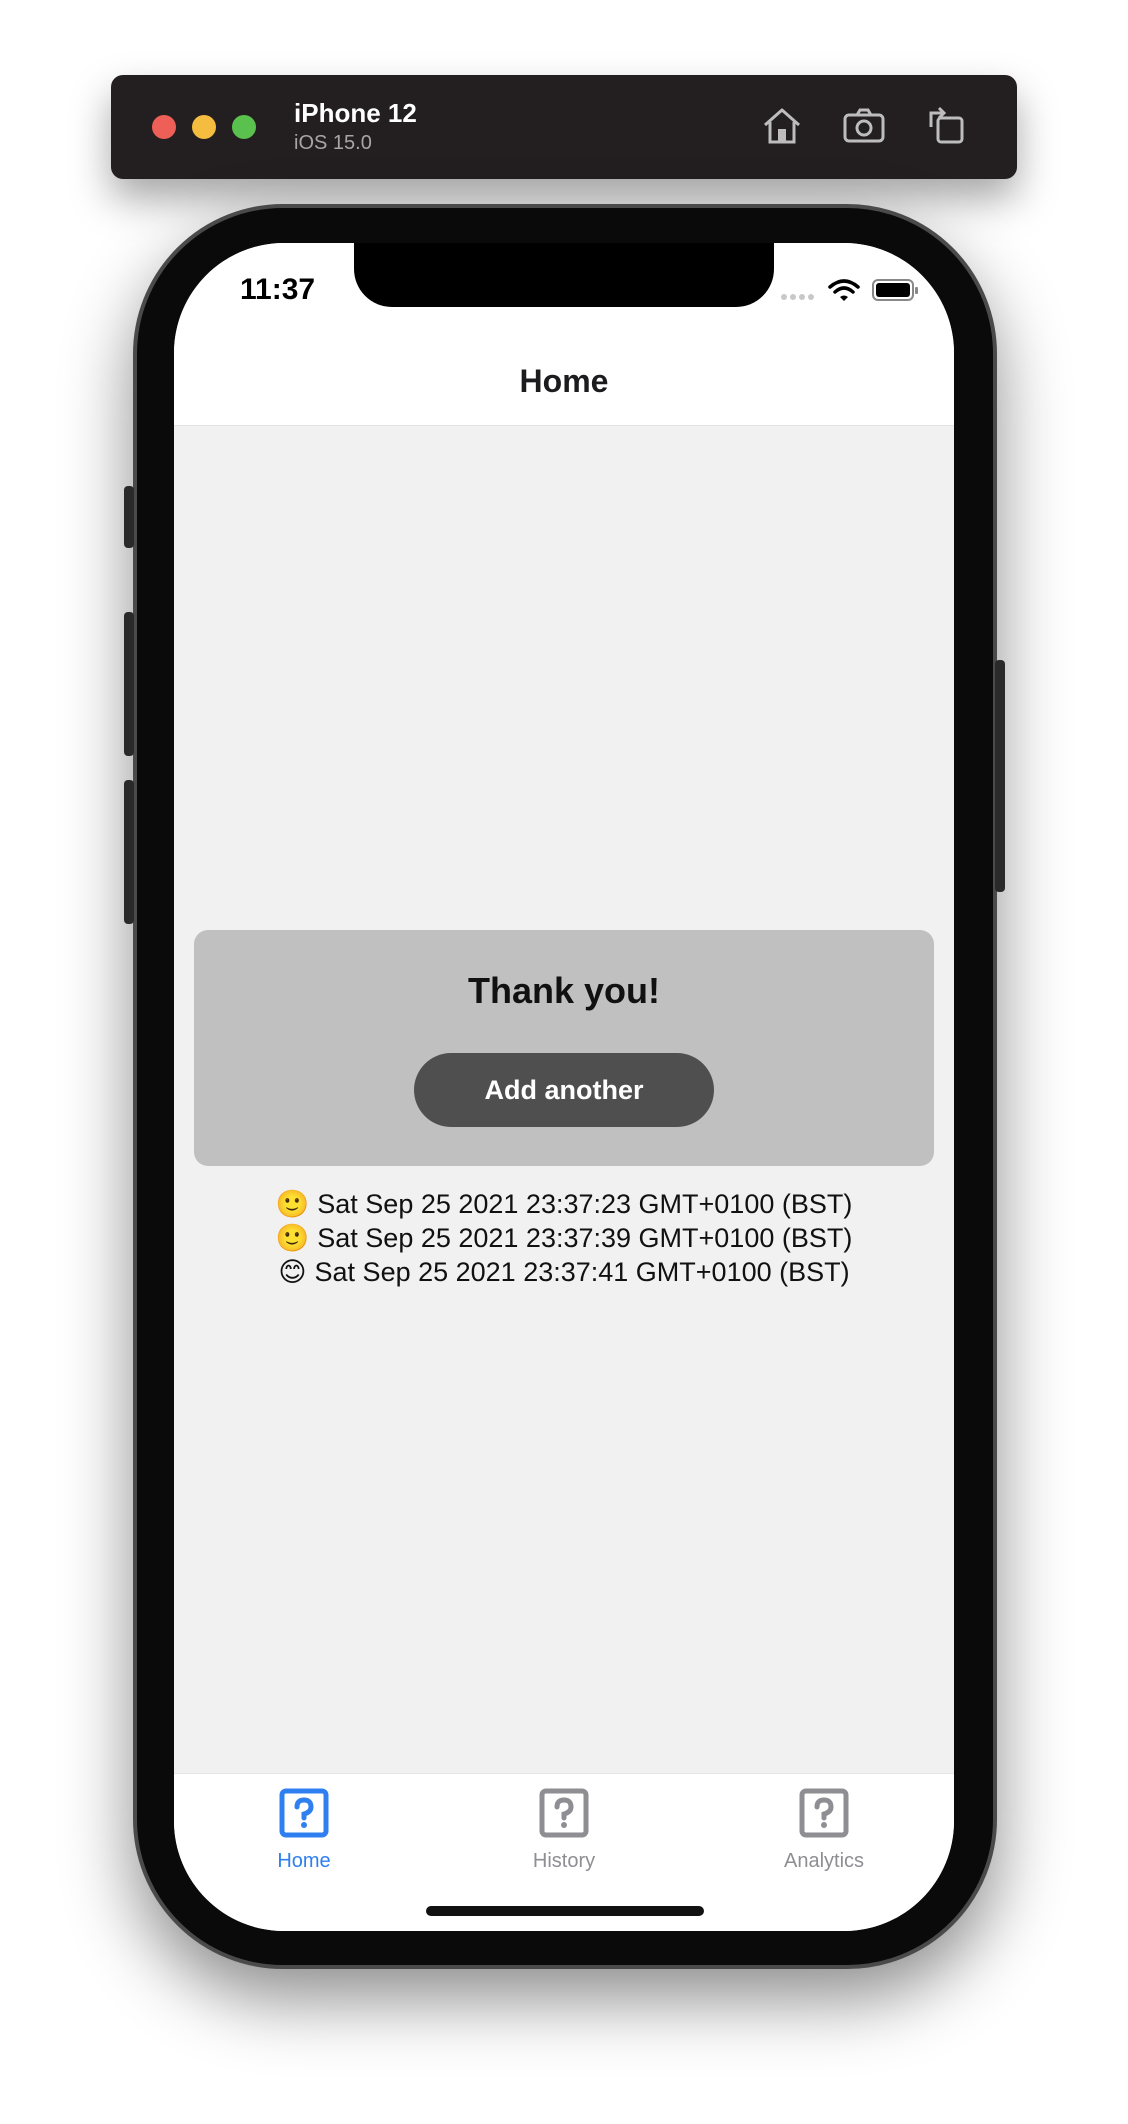  I want to click on tab-history: History, so click(564, 1830).